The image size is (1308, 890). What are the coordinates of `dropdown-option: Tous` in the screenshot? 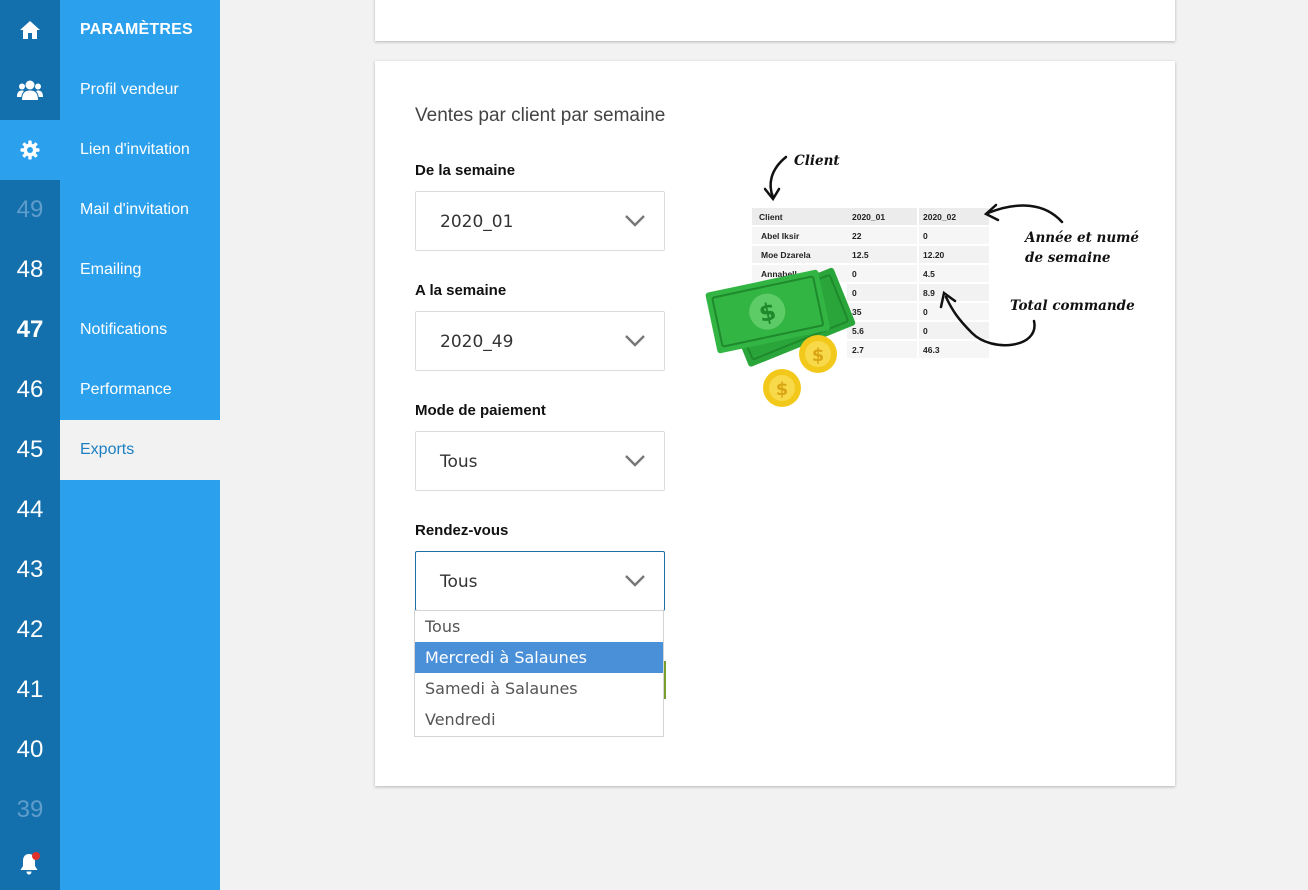 It's located at (539, 626).